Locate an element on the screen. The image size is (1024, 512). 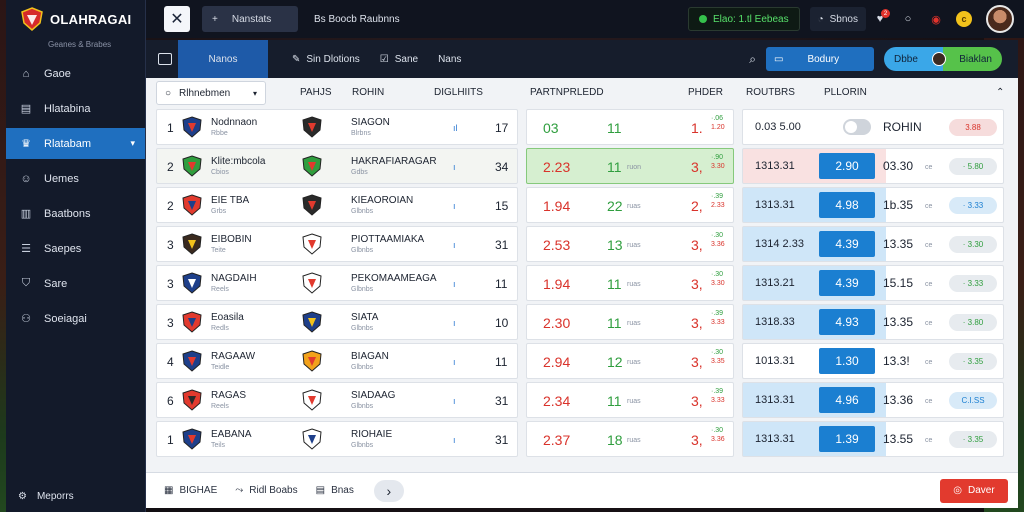
live-status: Elao: 1.tl Eebeas is located at coordinates (743, 19).